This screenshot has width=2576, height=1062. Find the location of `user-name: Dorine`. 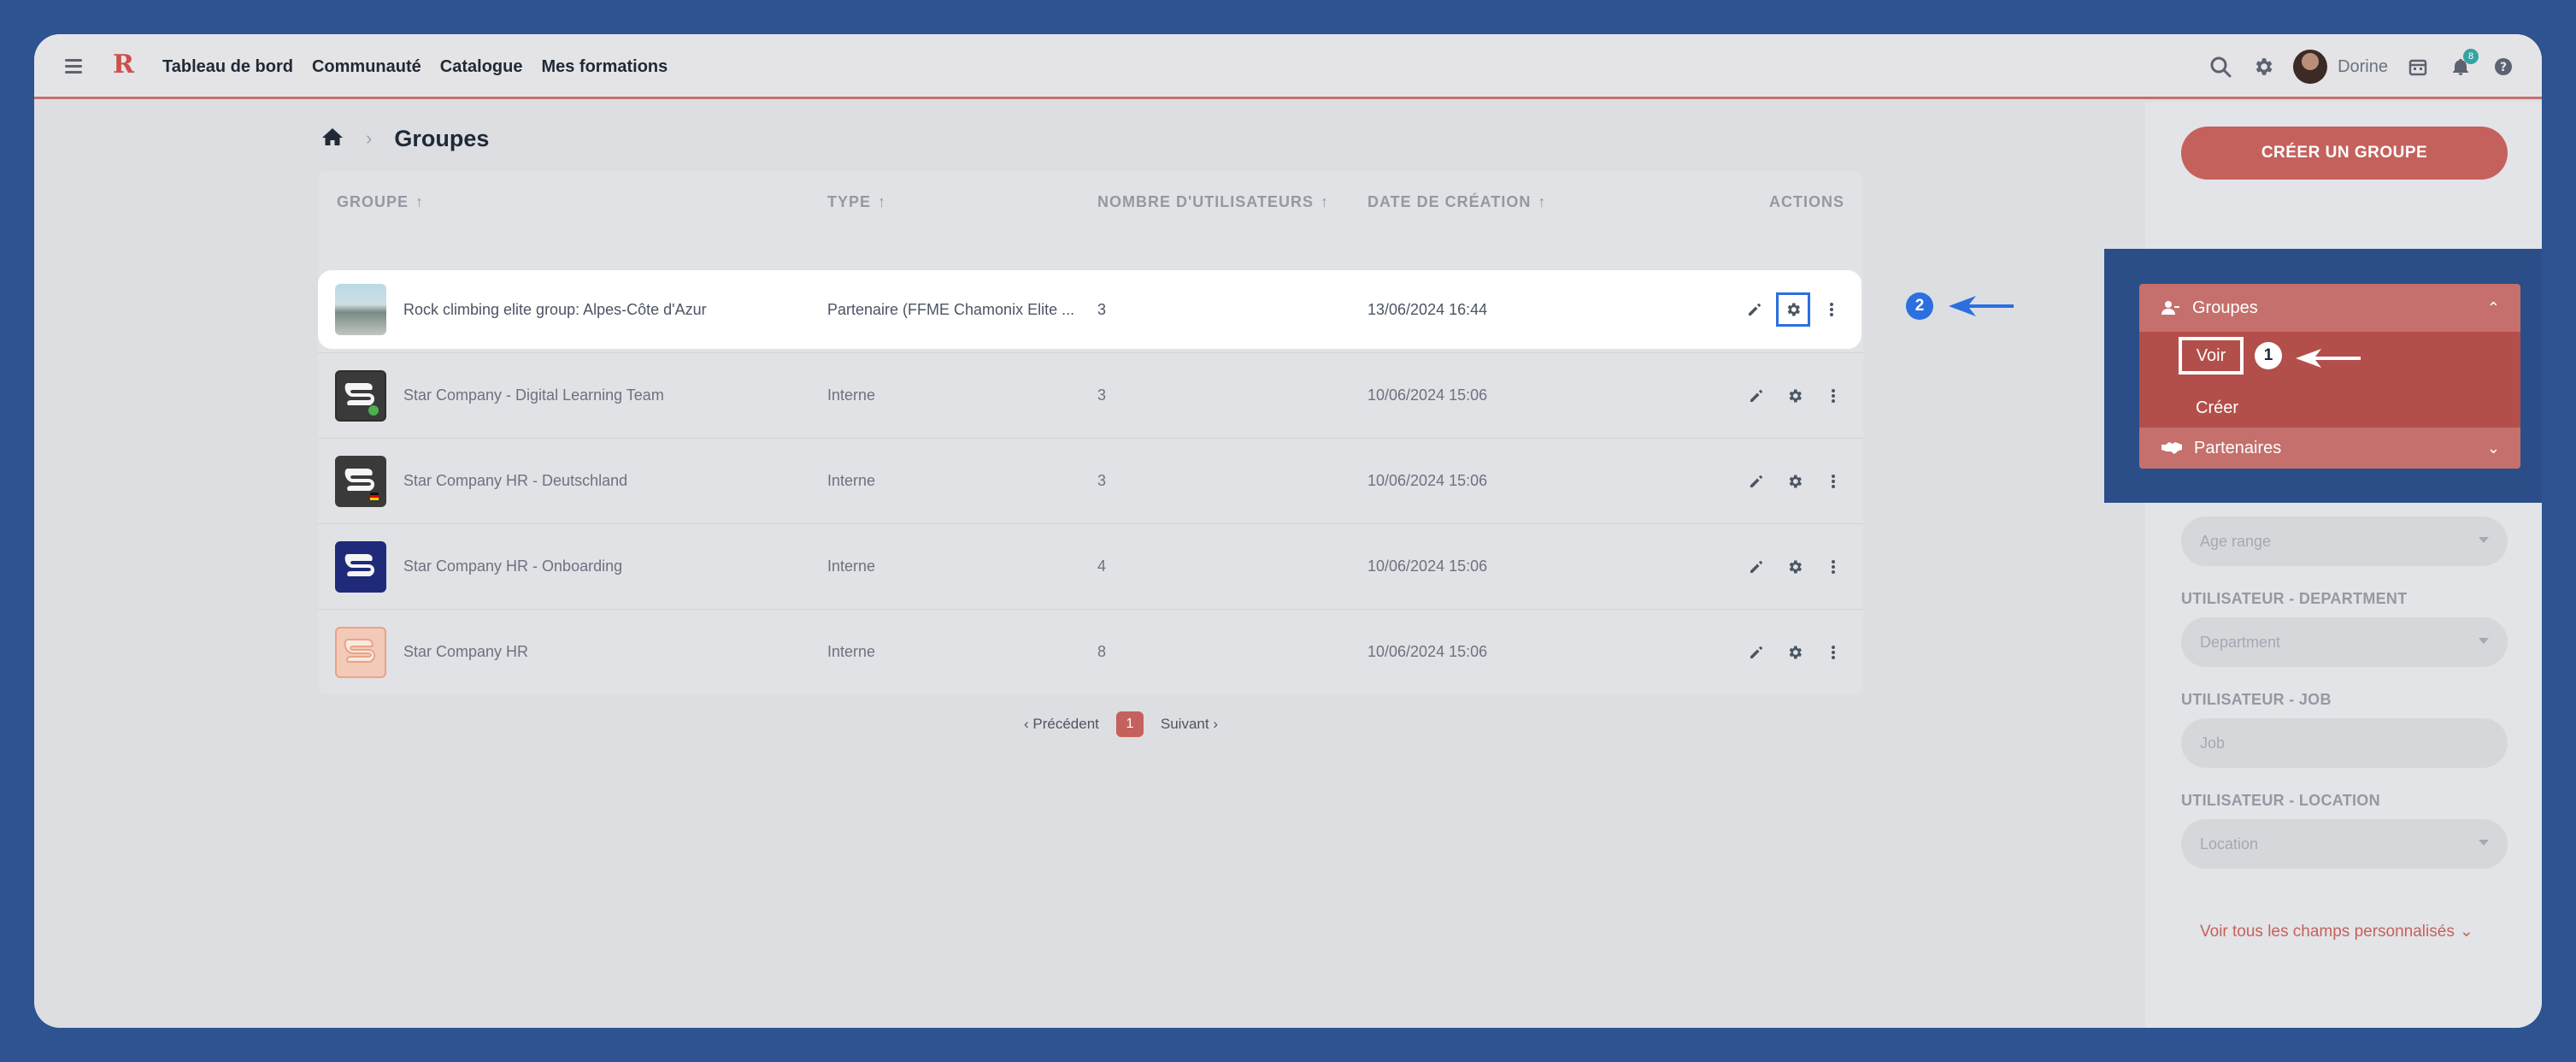

user-name: Dorine is located at coordinates (2363, 67).